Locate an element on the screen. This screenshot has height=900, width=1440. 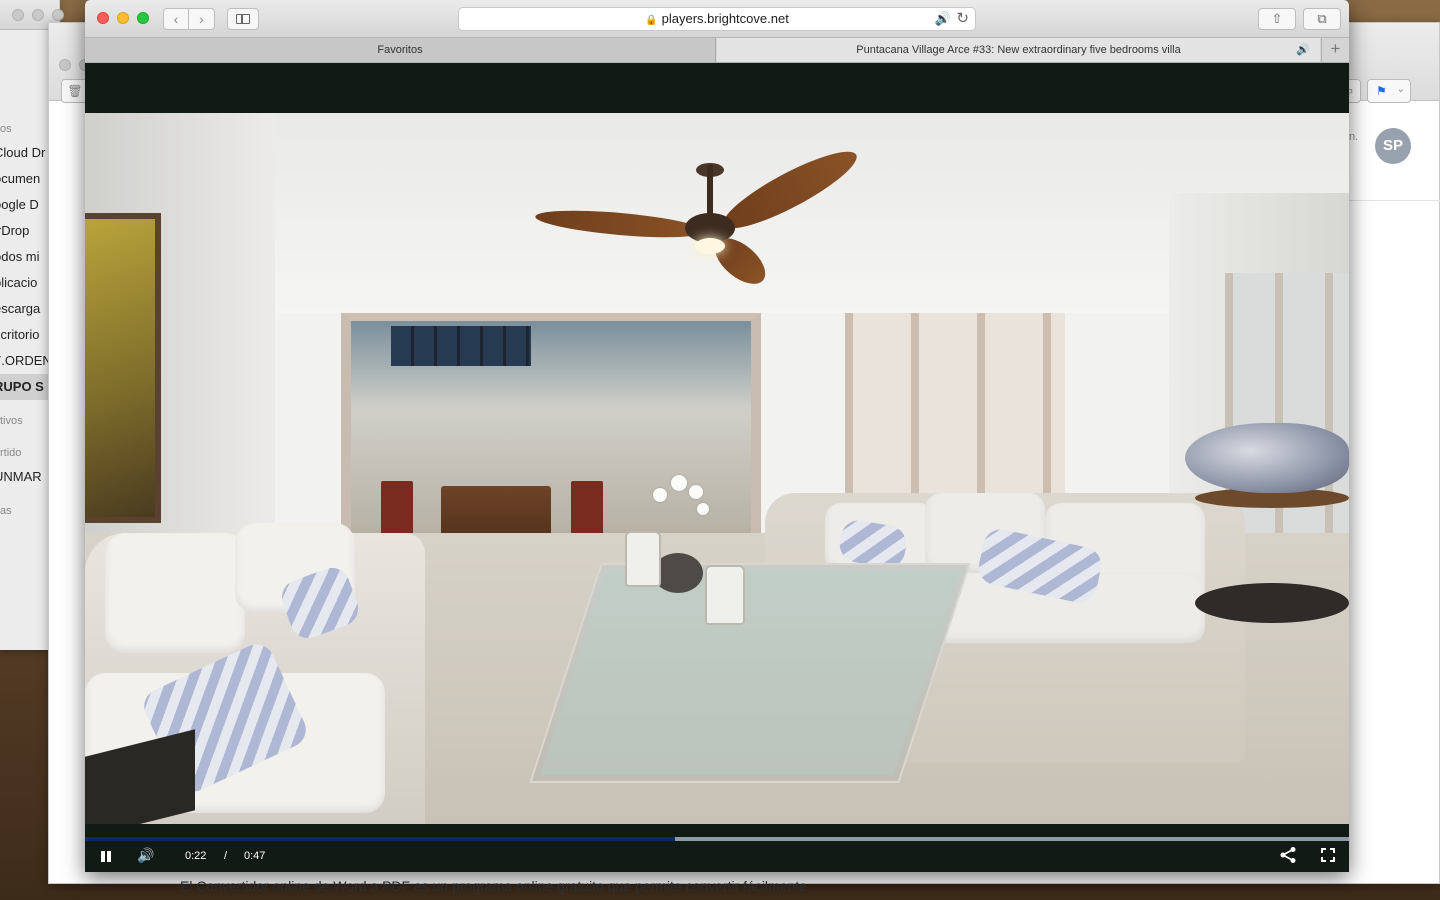
share-video-button is located at coordinates (1288, 855).